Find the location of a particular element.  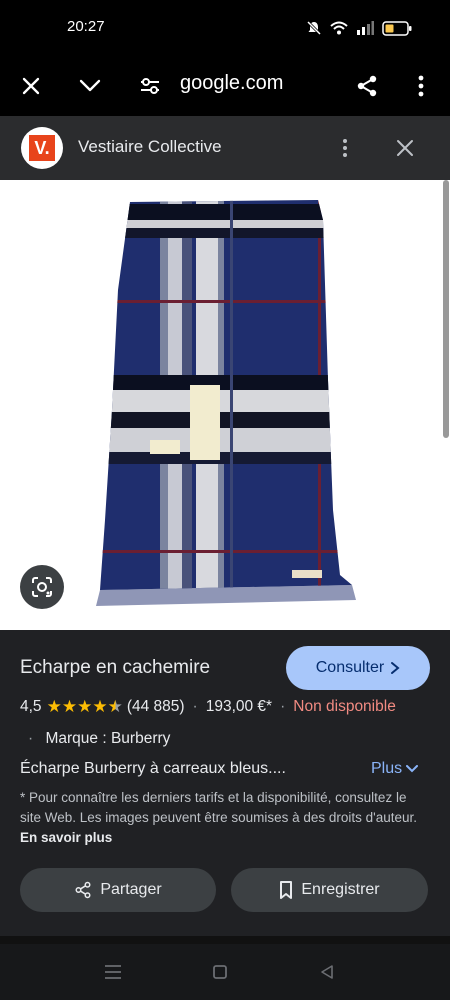

price: 193,00 €* is located at coordinates (239, 706).